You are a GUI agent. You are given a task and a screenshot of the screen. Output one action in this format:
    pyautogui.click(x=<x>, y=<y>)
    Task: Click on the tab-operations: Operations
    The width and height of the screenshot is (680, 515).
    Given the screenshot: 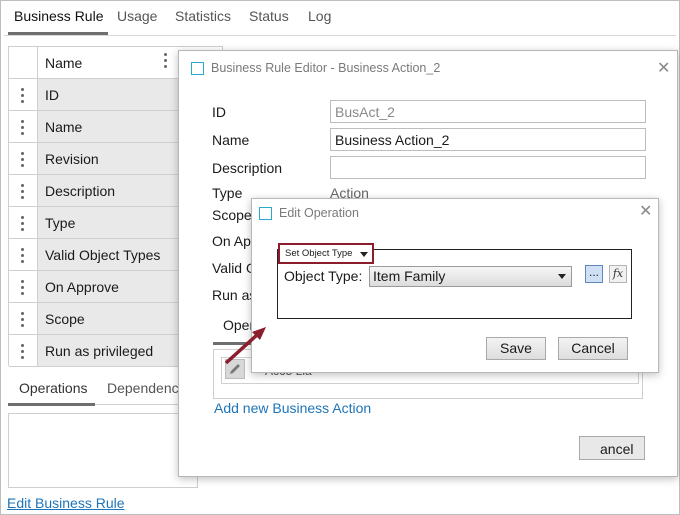 What is the action you would take?
    pyautogui.click(x=53, y=388)
    